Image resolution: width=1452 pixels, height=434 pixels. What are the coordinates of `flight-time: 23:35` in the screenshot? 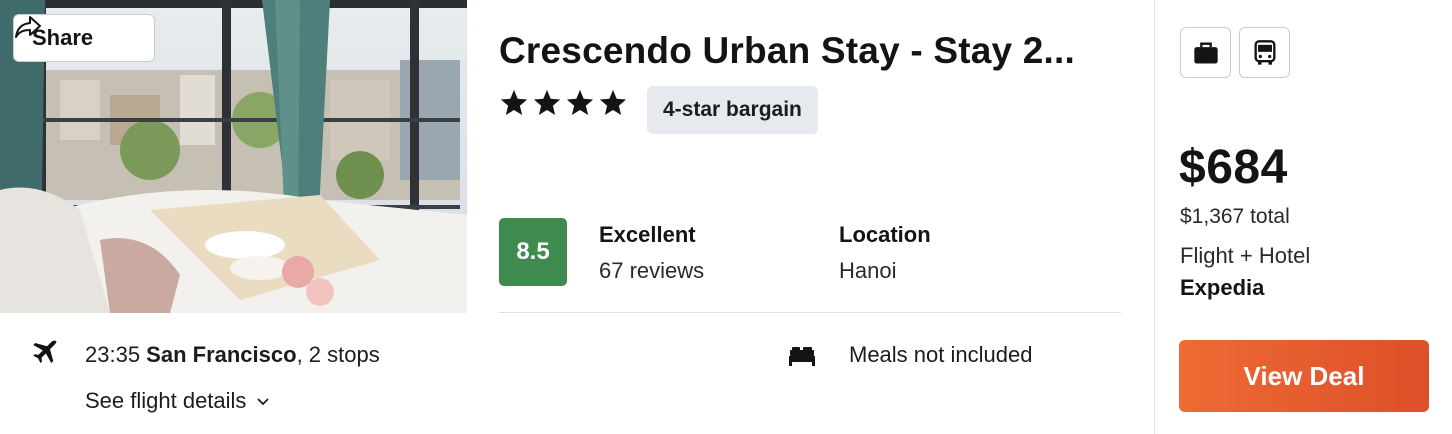 It's located at (116, 354).